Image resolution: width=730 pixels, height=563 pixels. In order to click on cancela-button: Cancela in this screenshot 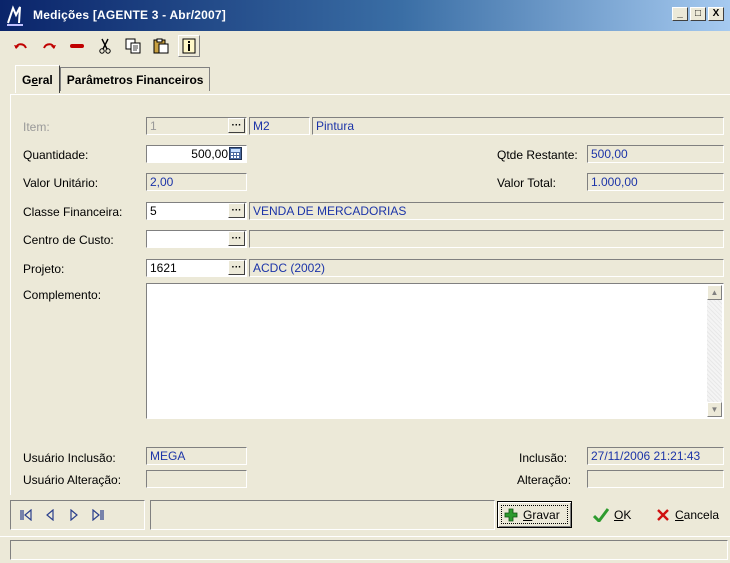, I will do `click(690, 514)`.